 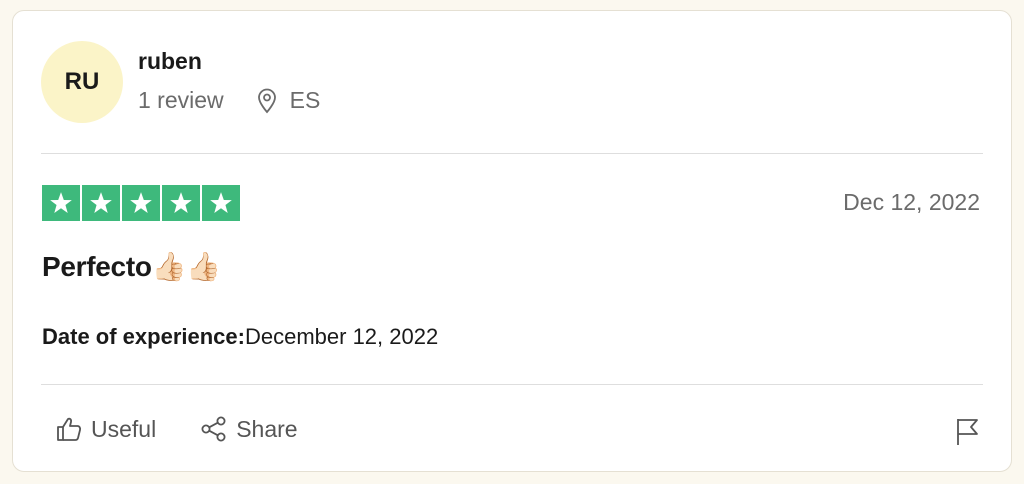 What do you see at coordinates (341, 336) in the screenshot?
I see `experience-date: December 12, 2022` at bounding box center [341, 336].